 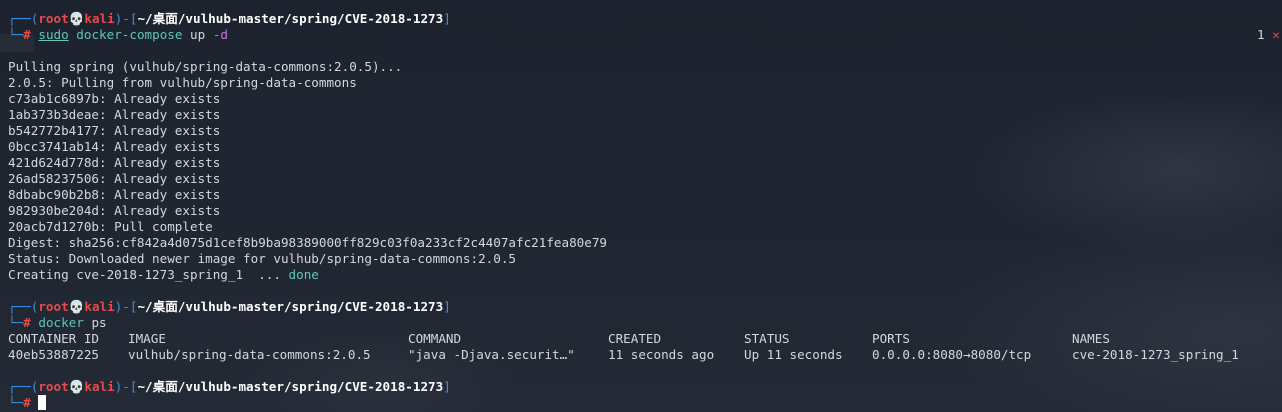 What do you see at coordinates (114, 178) in the screenshot?
I see `output-line: 26ad58237506: Already exists` at bounding box center [114, 178].